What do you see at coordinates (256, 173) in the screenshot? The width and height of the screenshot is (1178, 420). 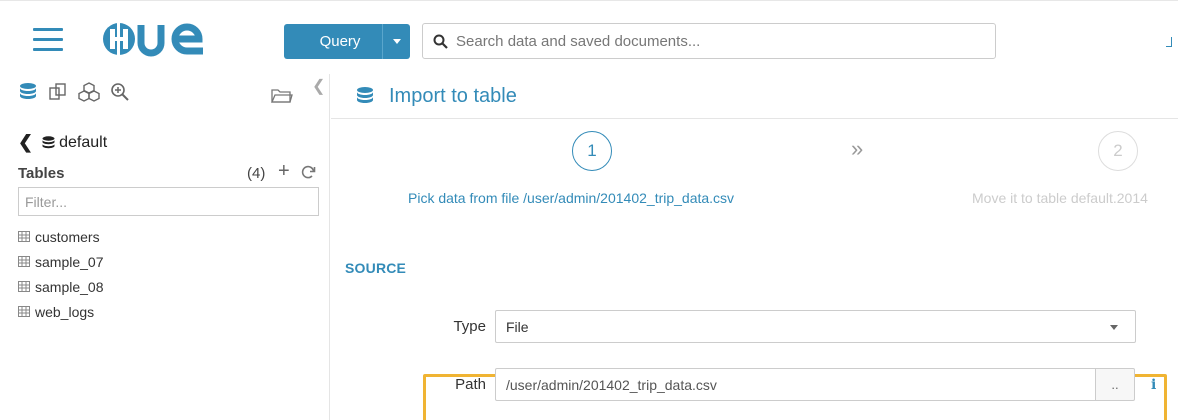 I see `tables-count: (4)` at bounding box center [256, 173].